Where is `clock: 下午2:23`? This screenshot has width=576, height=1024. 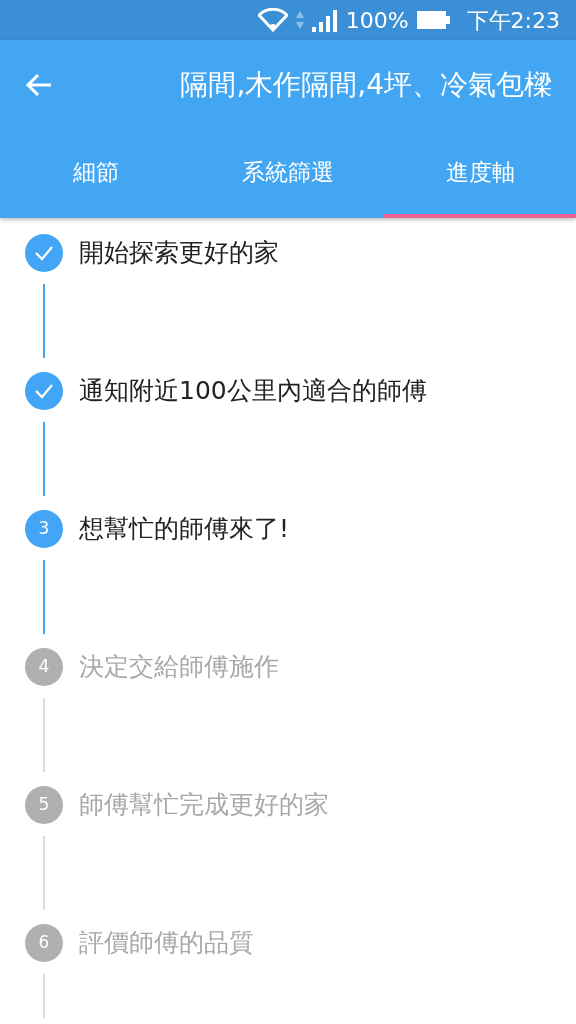 clock: 下午2:23 is located at coordinates (513, 20).